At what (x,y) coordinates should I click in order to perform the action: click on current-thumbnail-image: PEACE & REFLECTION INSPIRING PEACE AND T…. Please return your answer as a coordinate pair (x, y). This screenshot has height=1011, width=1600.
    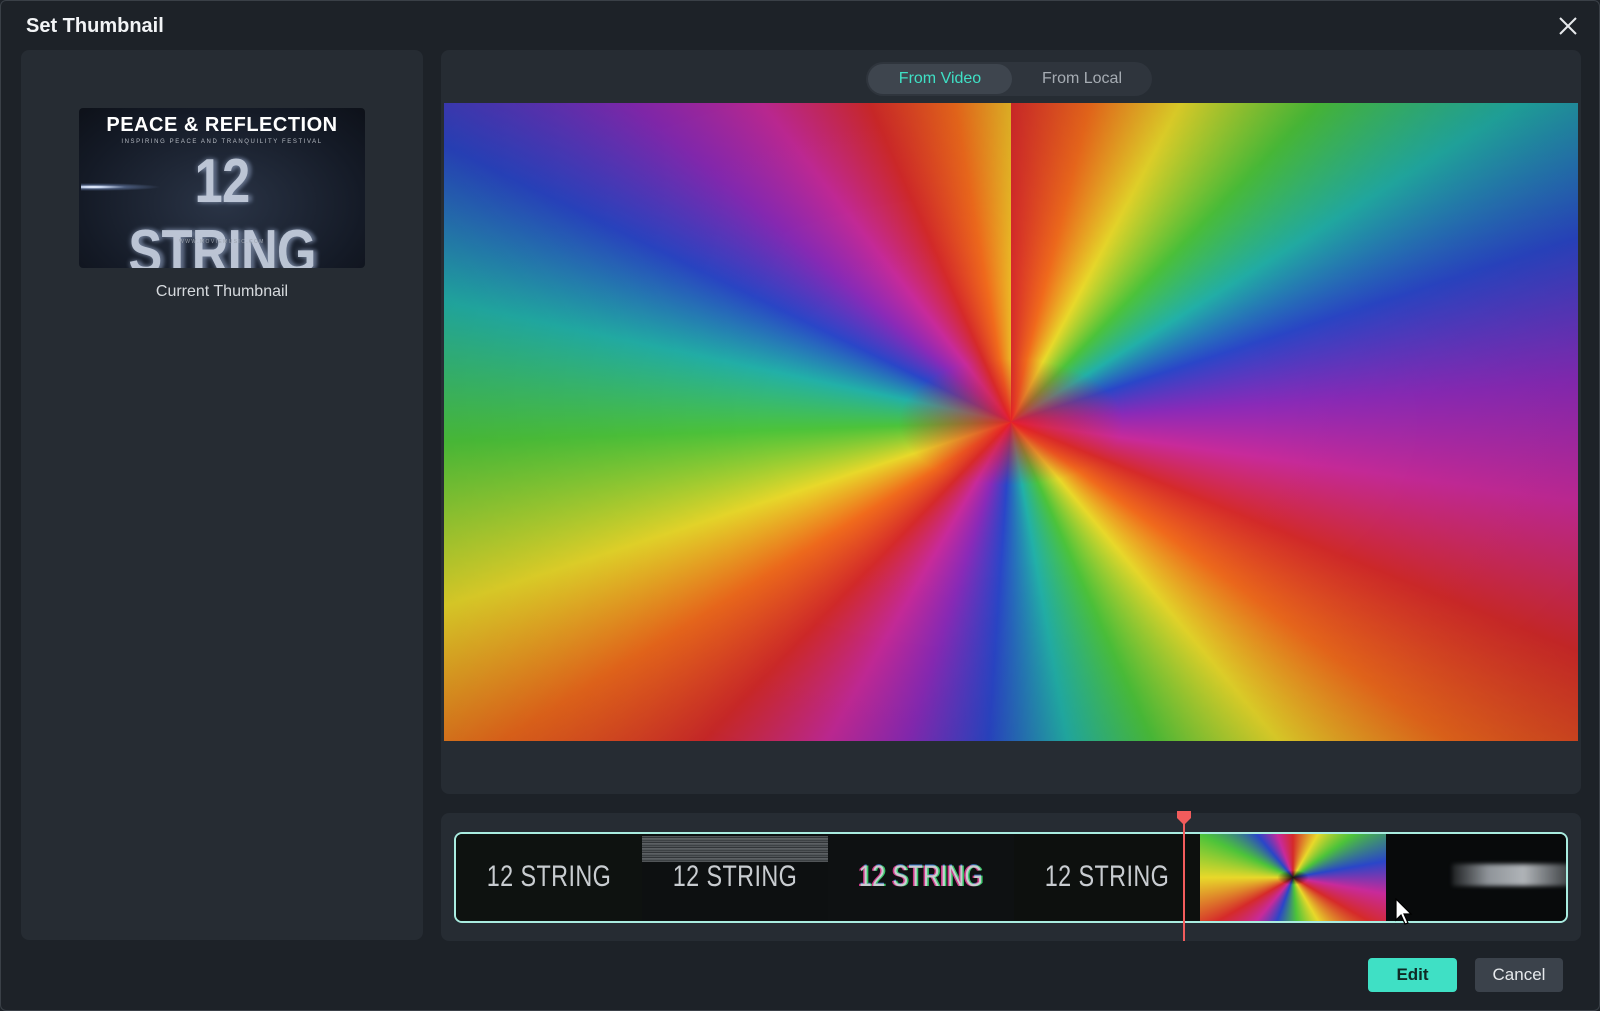
    Looking at the image, I should click on (222, 188).